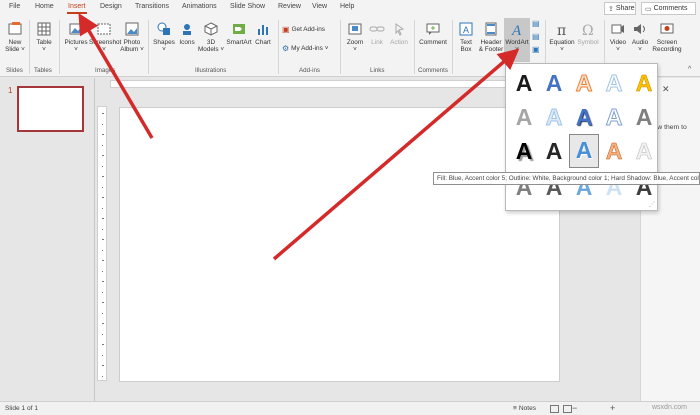 The image size is (700, 415). What do you see at coordinates (105, 37) in the screenshot?
I see `screenshot-button: Screenshot ˅` at bounding box center [105, 37].